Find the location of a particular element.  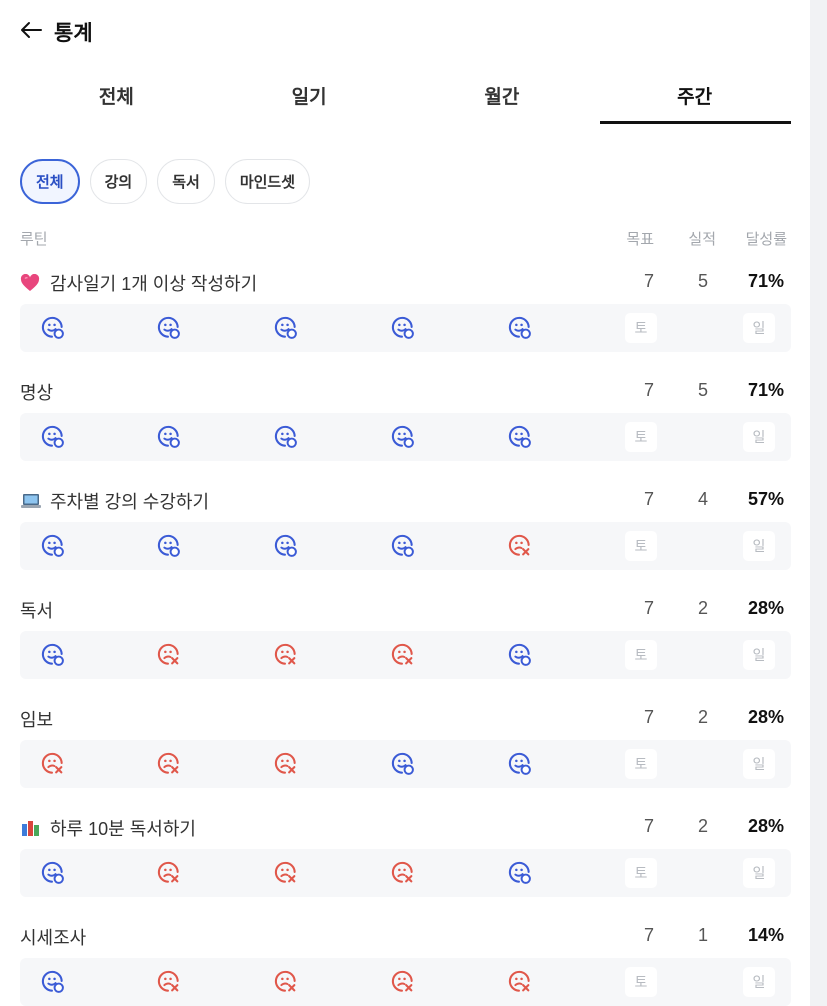

tab-1: 일기 is located at coordinates (309, 97).